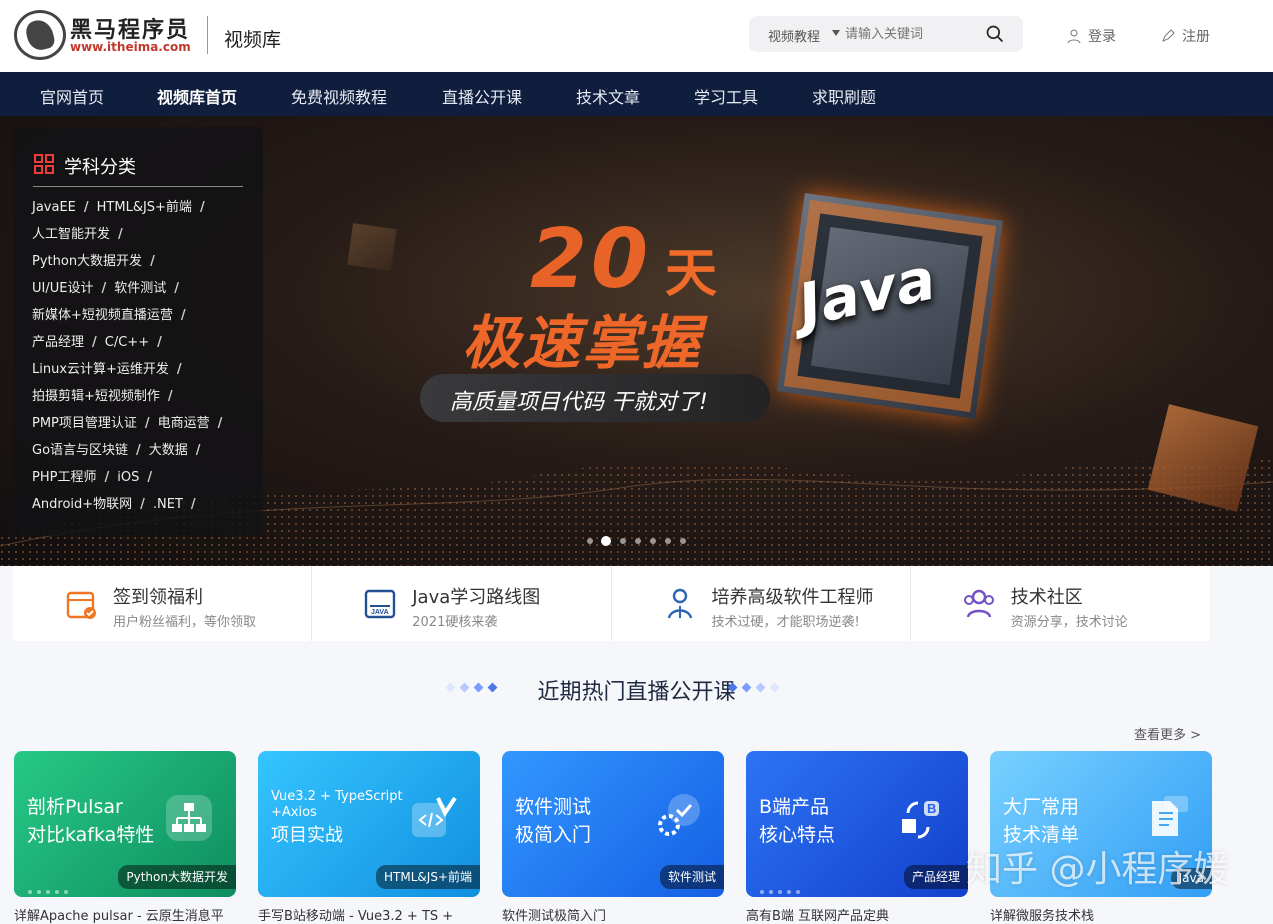 The width and height of the screenshot is (1273, 924). Describe the element at coordinates (995, 34) in the screenshot. I see `search-icon` at that location.